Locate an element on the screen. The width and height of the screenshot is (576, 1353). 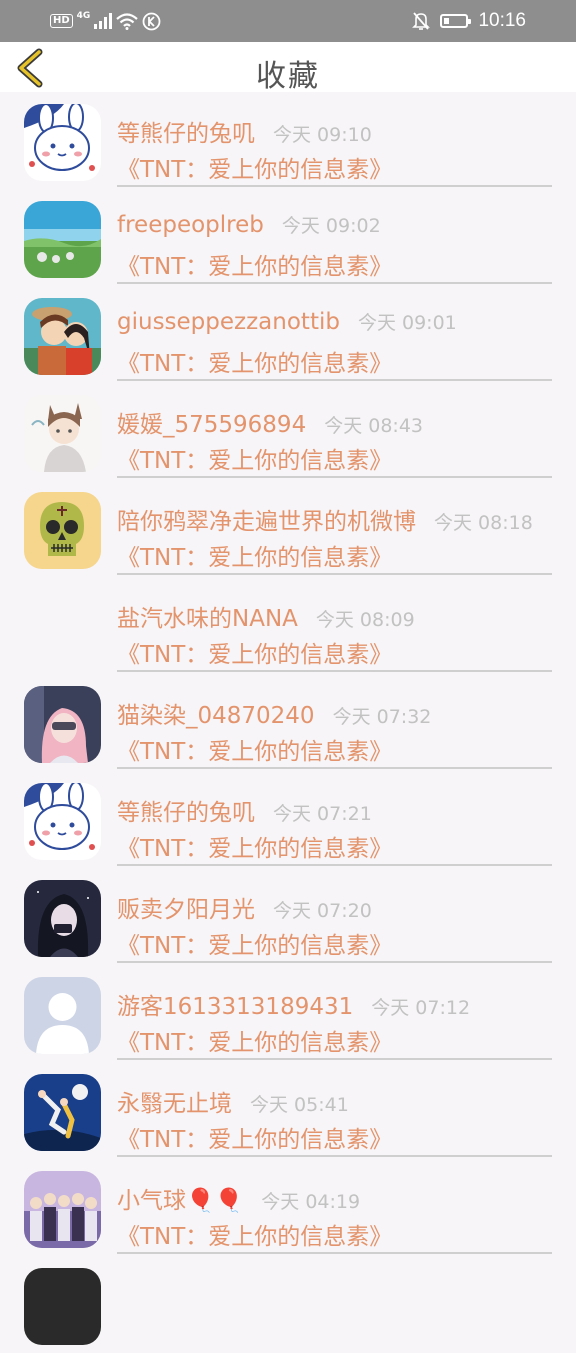
list-item: 猫染染_04870240 今天 07:32 《TNT：爱上你的信息素》 is located at coordinates (288, 722).